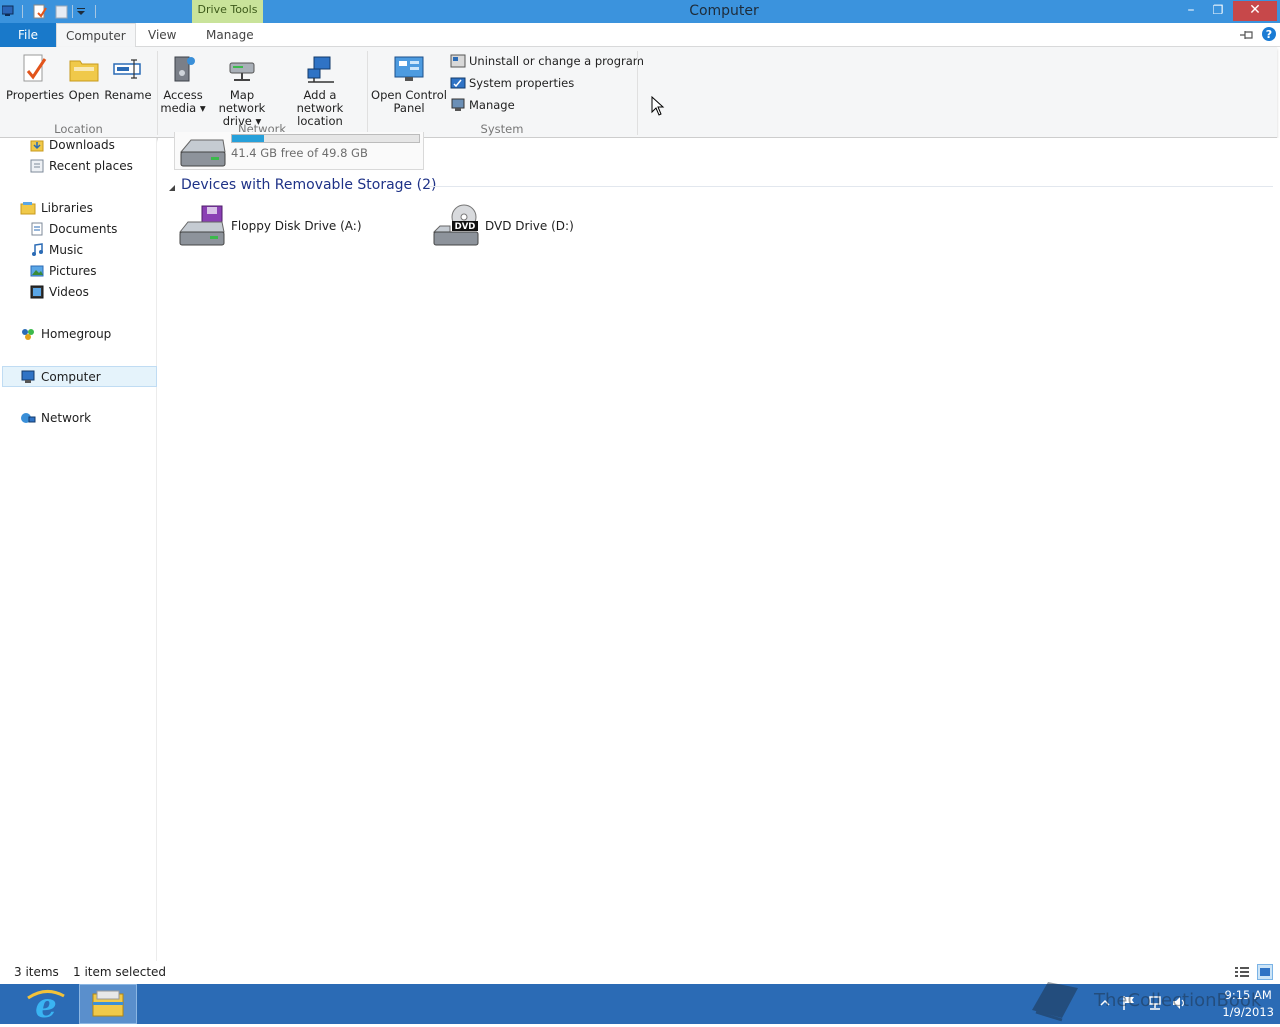 This screenshot has height=1027, width=1280. What do you see at coordinates (320, 69) in the screenshot?
I see `network-location-icon` at bounding box center [320, 69].